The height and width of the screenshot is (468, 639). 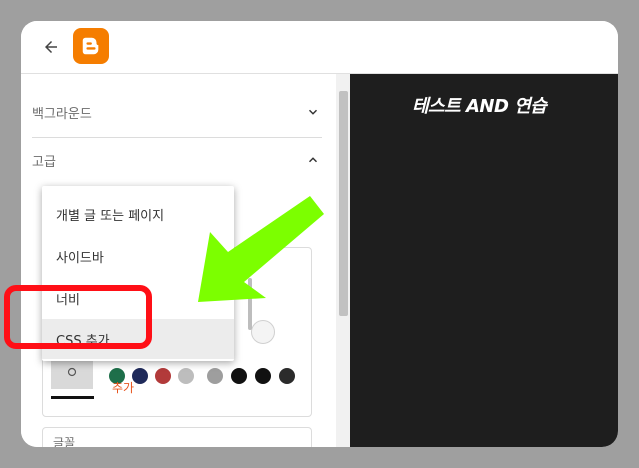 What do you see at coordinates (177, 160) in the screenshot?
I see `section-advanced: 고급` at bounding box center [177, 160].